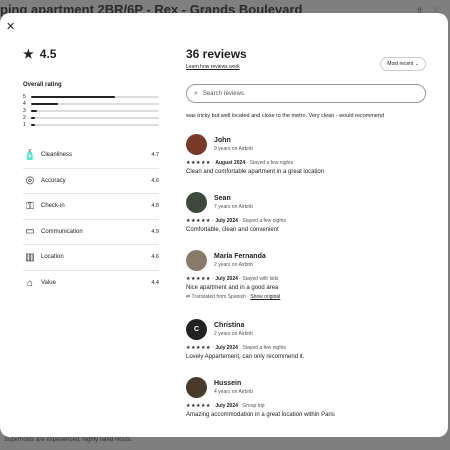 The height and width of the screenshot is (450, 450). What do you see at coordinates (232, 230) in the screenshot?
I see `review-text: Comfortable, clean and convenient` at bounding box center [232, 230].